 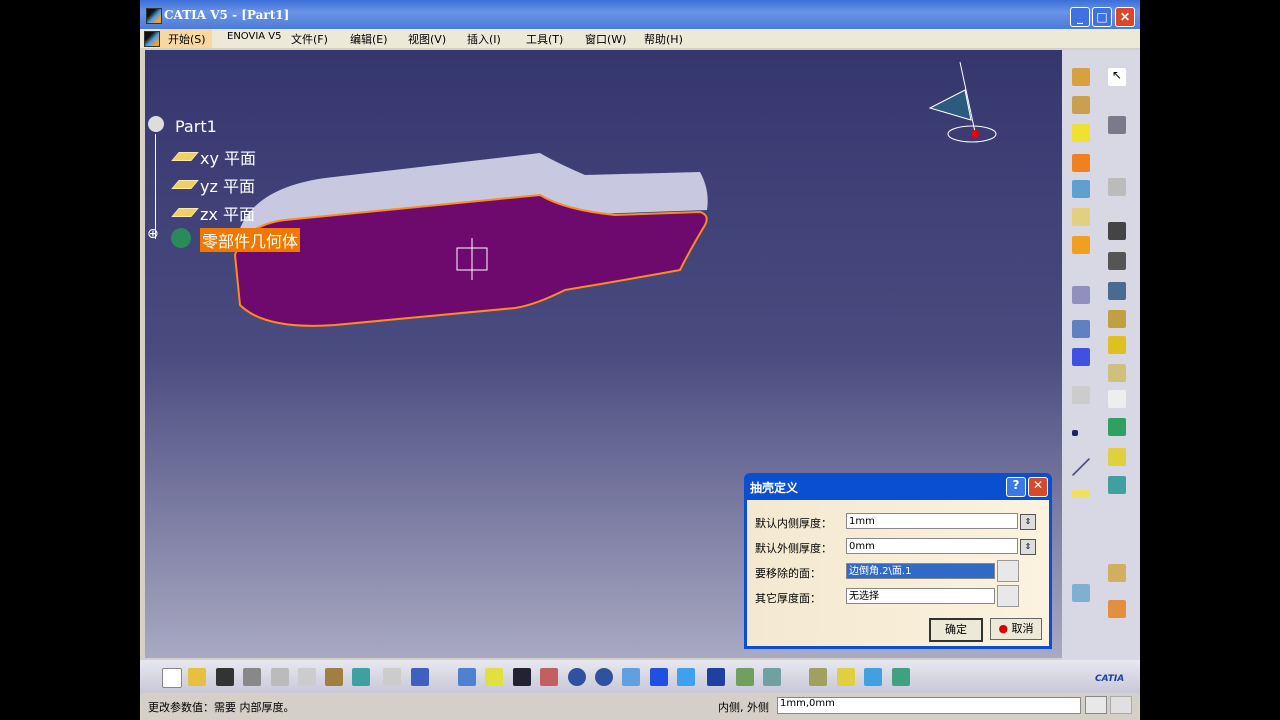 What do you see at coordinates (1081, 295) in the screenshot?
I see `transform-icon` at bounding box center [1081, 295].